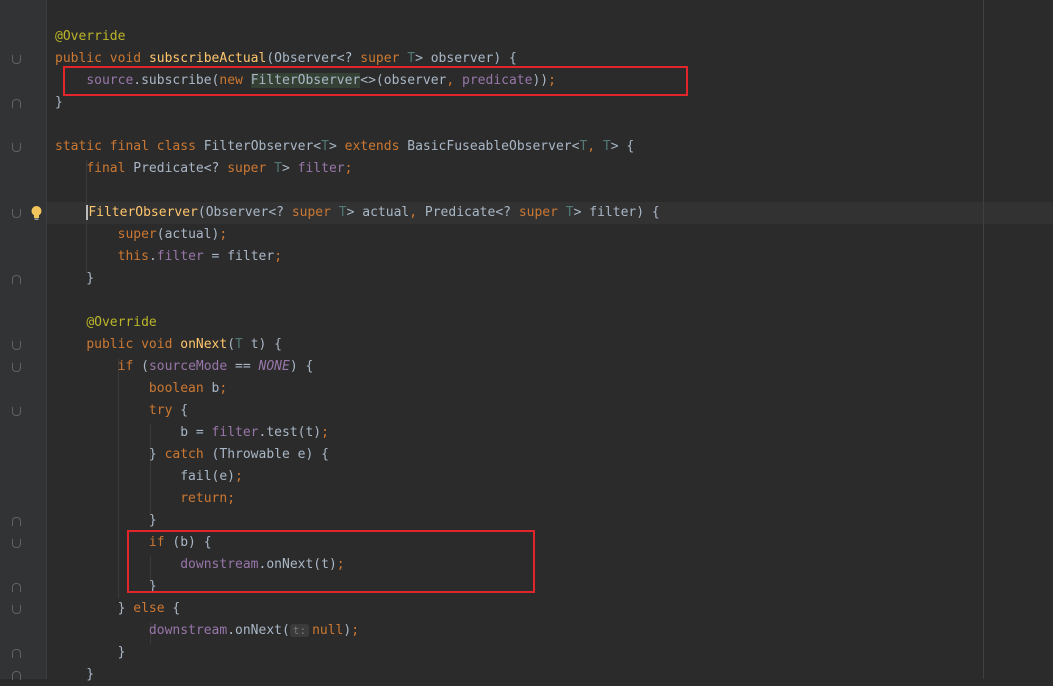 The height and width of the screenshot is (686, 1053). What do you see at coordinates (375, 81) in the screenshot?
I see `highlight-box-subscribe-line` at bounding box center [375, 81].